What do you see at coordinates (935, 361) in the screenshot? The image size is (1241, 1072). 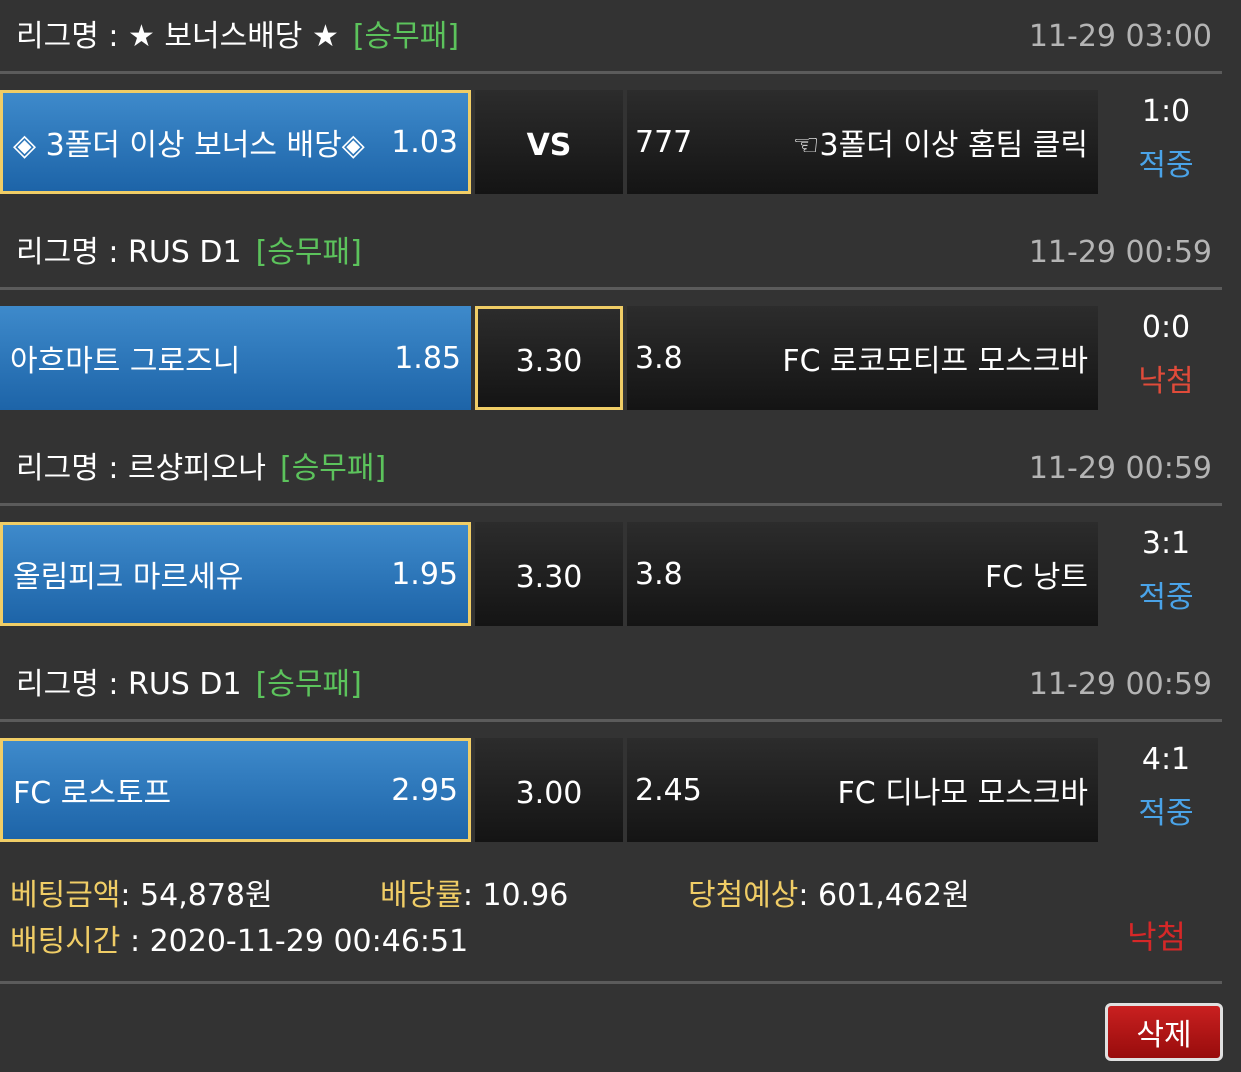 I see `away-team-name: FC 로코모티프 모스크바` at bounding box center [935, 361].